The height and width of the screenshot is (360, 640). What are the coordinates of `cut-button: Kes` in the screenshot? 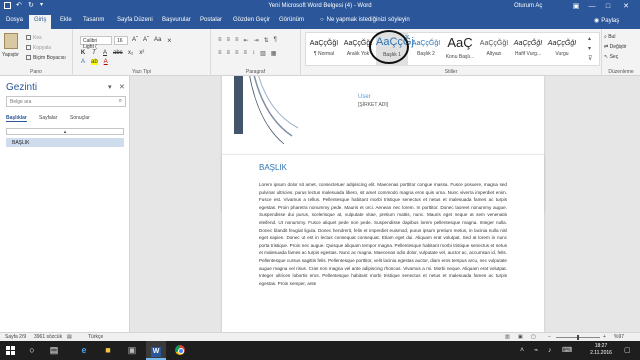 It's located at (34, 38).